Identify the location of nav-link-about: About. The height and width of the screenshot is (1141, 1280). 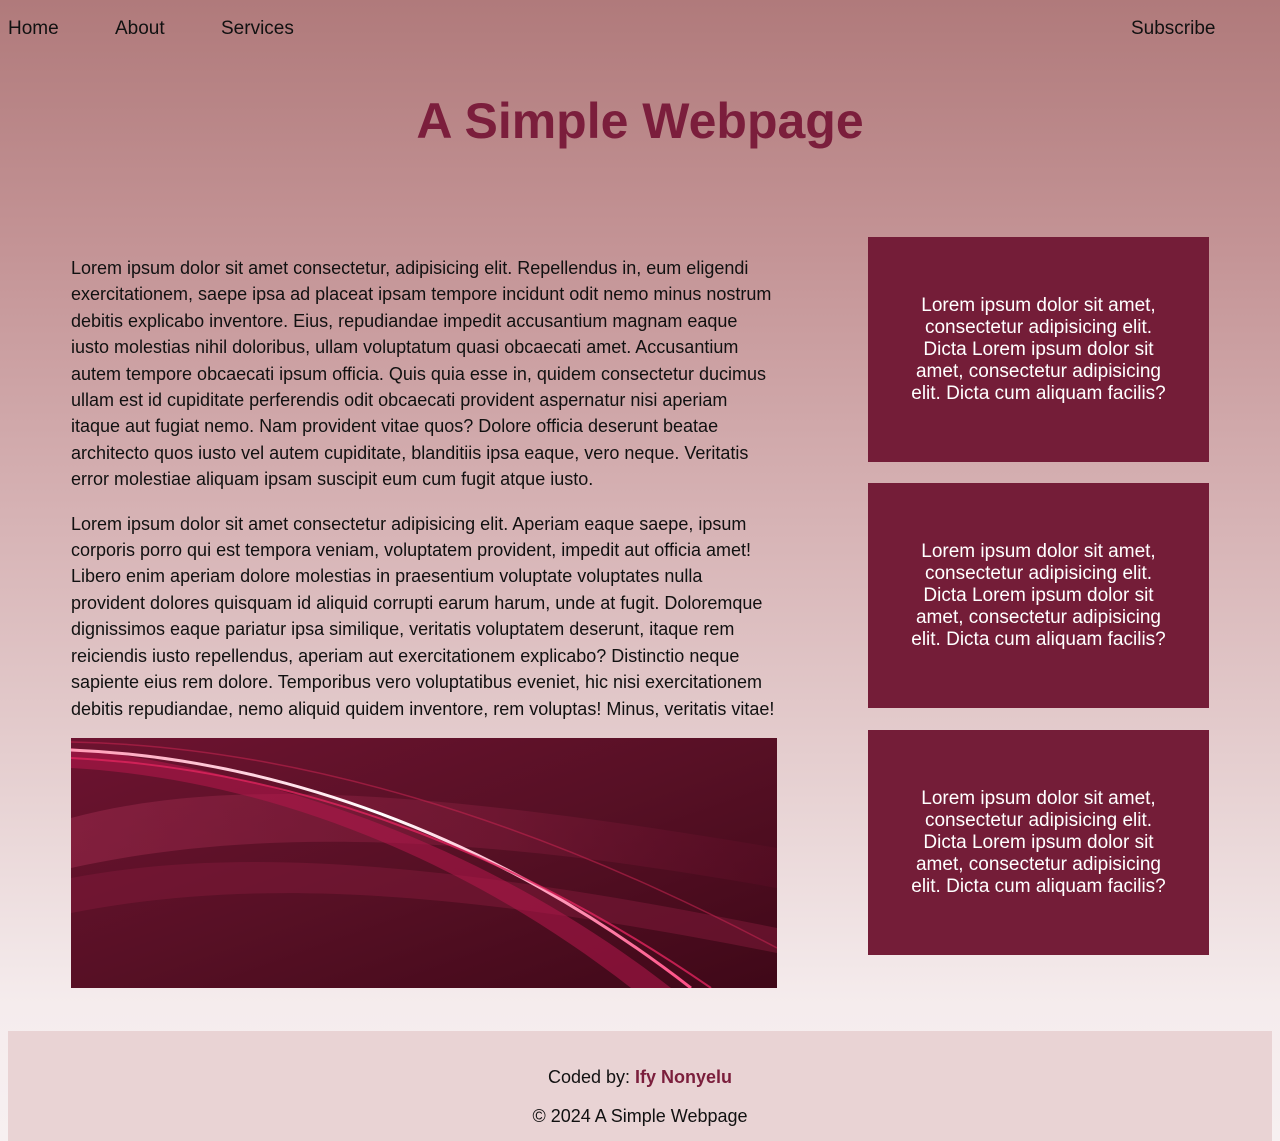
(140, 29).